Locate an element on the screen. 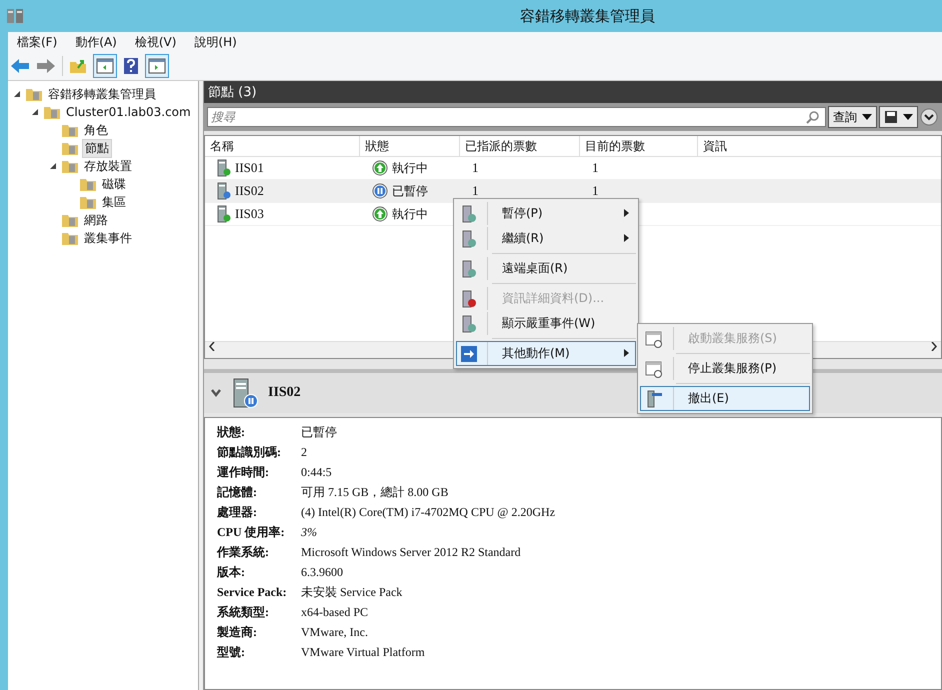 The height and width of the screenshot is (690, 942). tree-item: 叢集事件 is located at coordinates (108, 238).